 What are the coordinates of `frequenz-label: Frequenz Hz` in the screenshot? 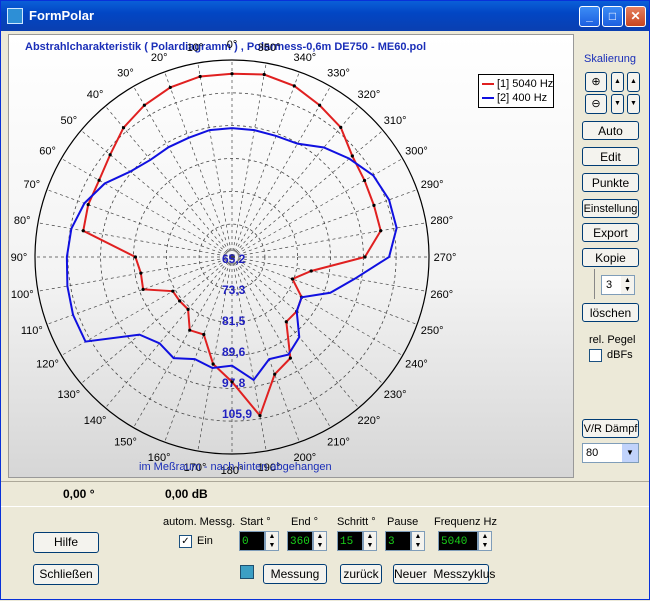 It's located at (465, 522).